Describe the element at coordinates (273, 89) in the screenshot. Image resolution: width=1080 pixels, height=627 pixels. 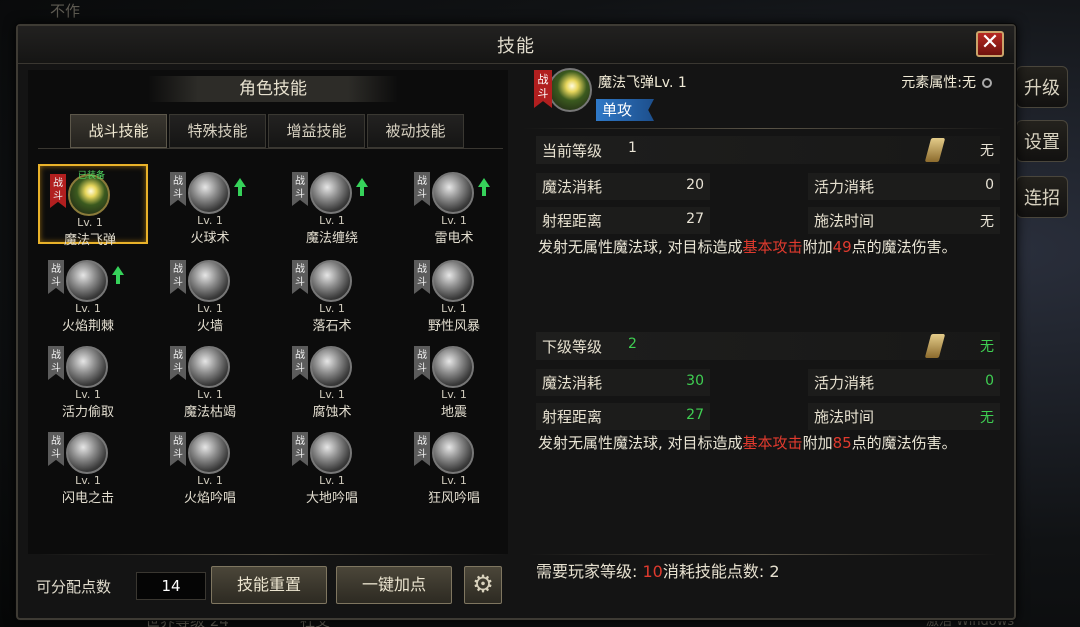
I see `section-title: 角色技能` at that location.